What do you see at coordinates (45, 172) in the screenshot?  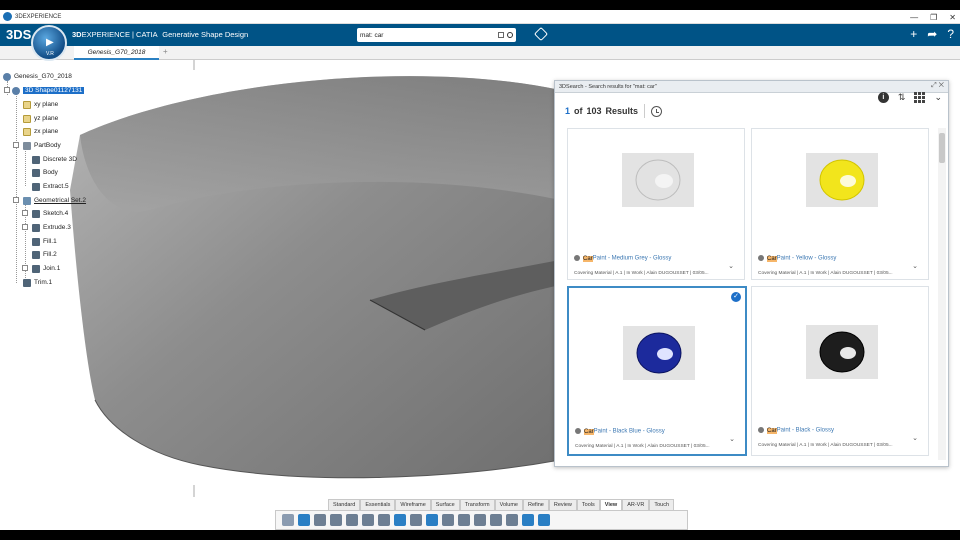 I see `tree-item-body: Body` at bounding box center [45, 172].